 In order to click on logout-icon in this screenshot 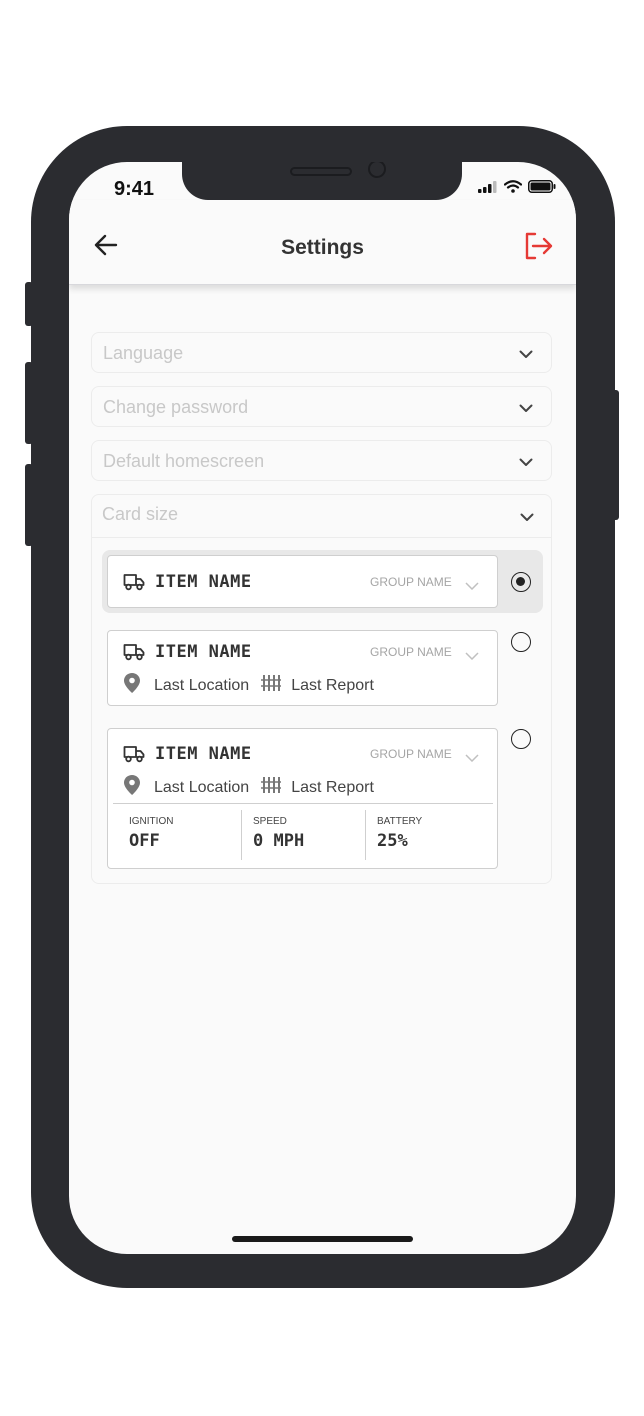, I will do `click(539, 248)`.